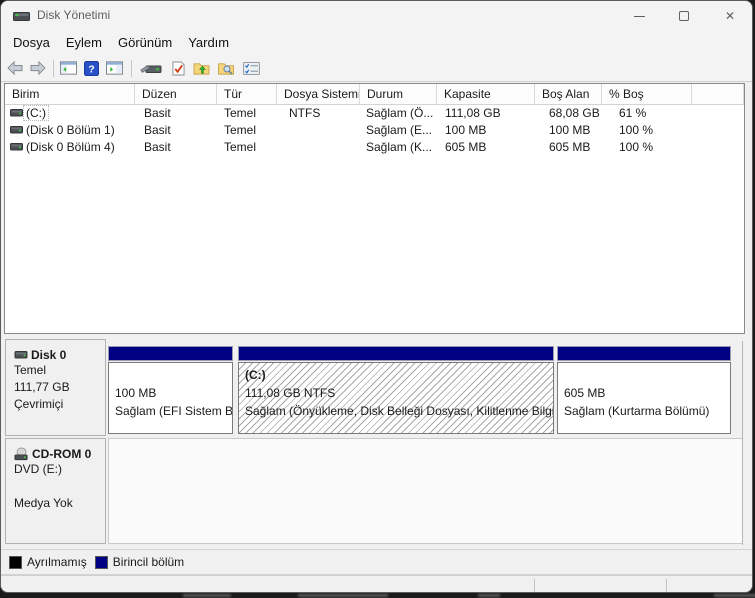  I want to click on disk-tool-icon, so click(151, 68).